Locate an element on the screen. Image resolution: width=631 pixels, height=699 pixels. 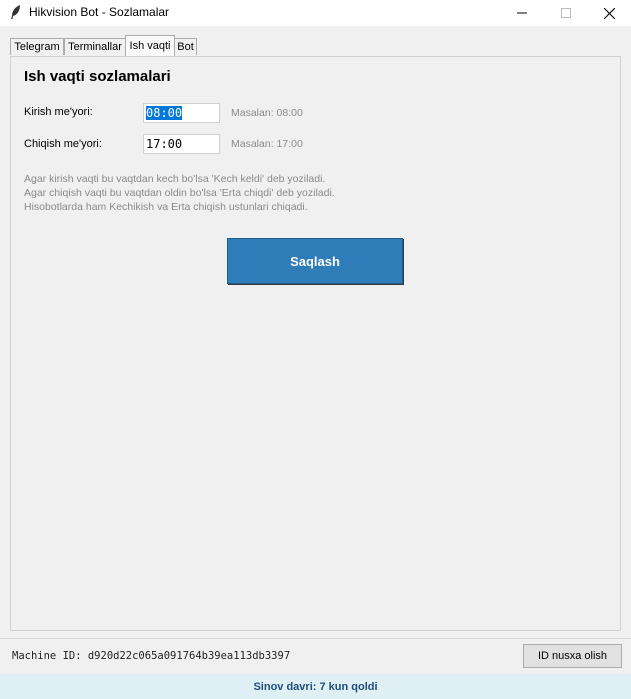
checkin-label: Kirish me'yori: is located at coordinates (58, 112).